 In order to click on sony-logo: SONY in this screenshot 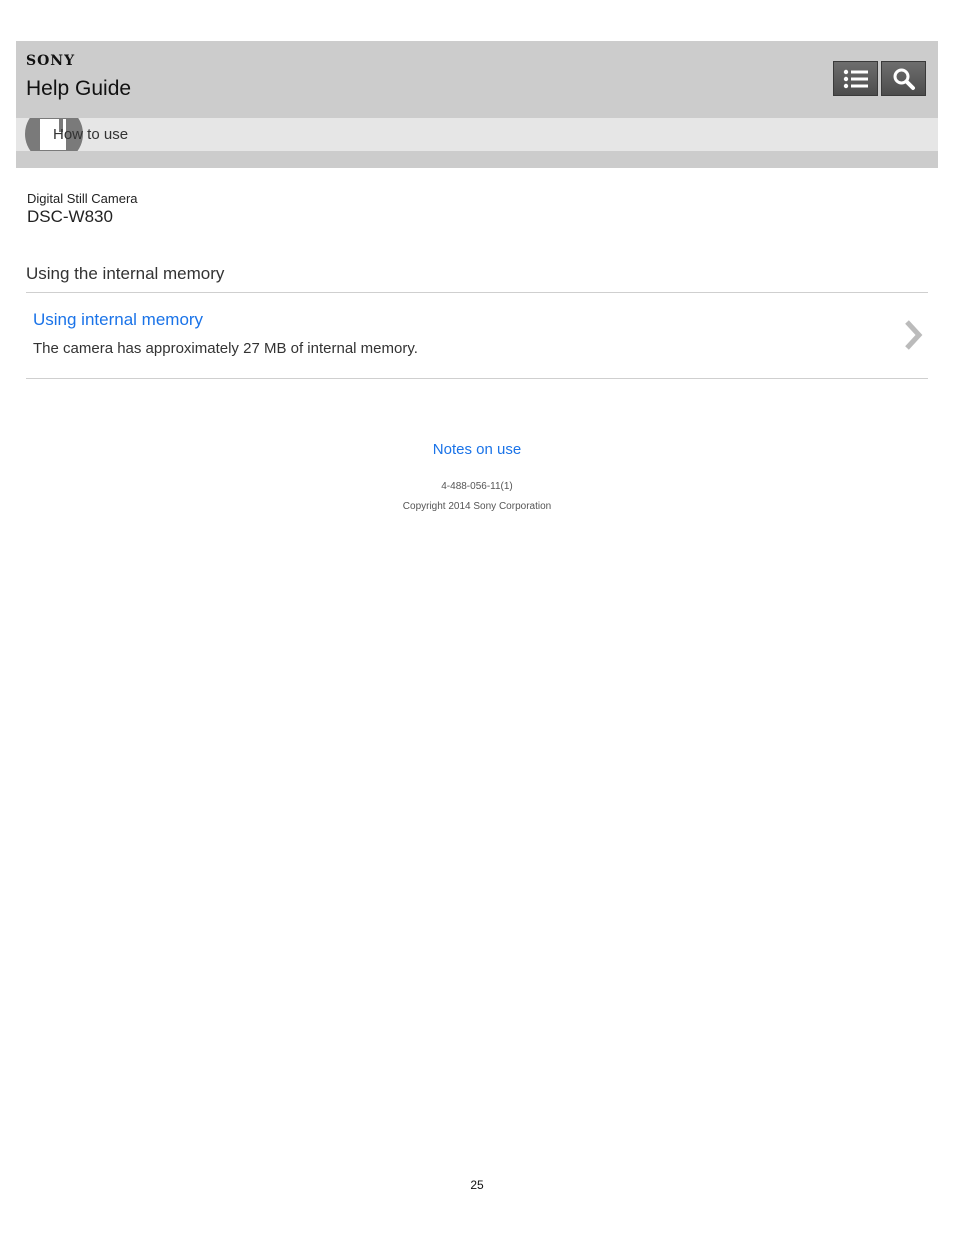, I will do `click(51, 61)`.